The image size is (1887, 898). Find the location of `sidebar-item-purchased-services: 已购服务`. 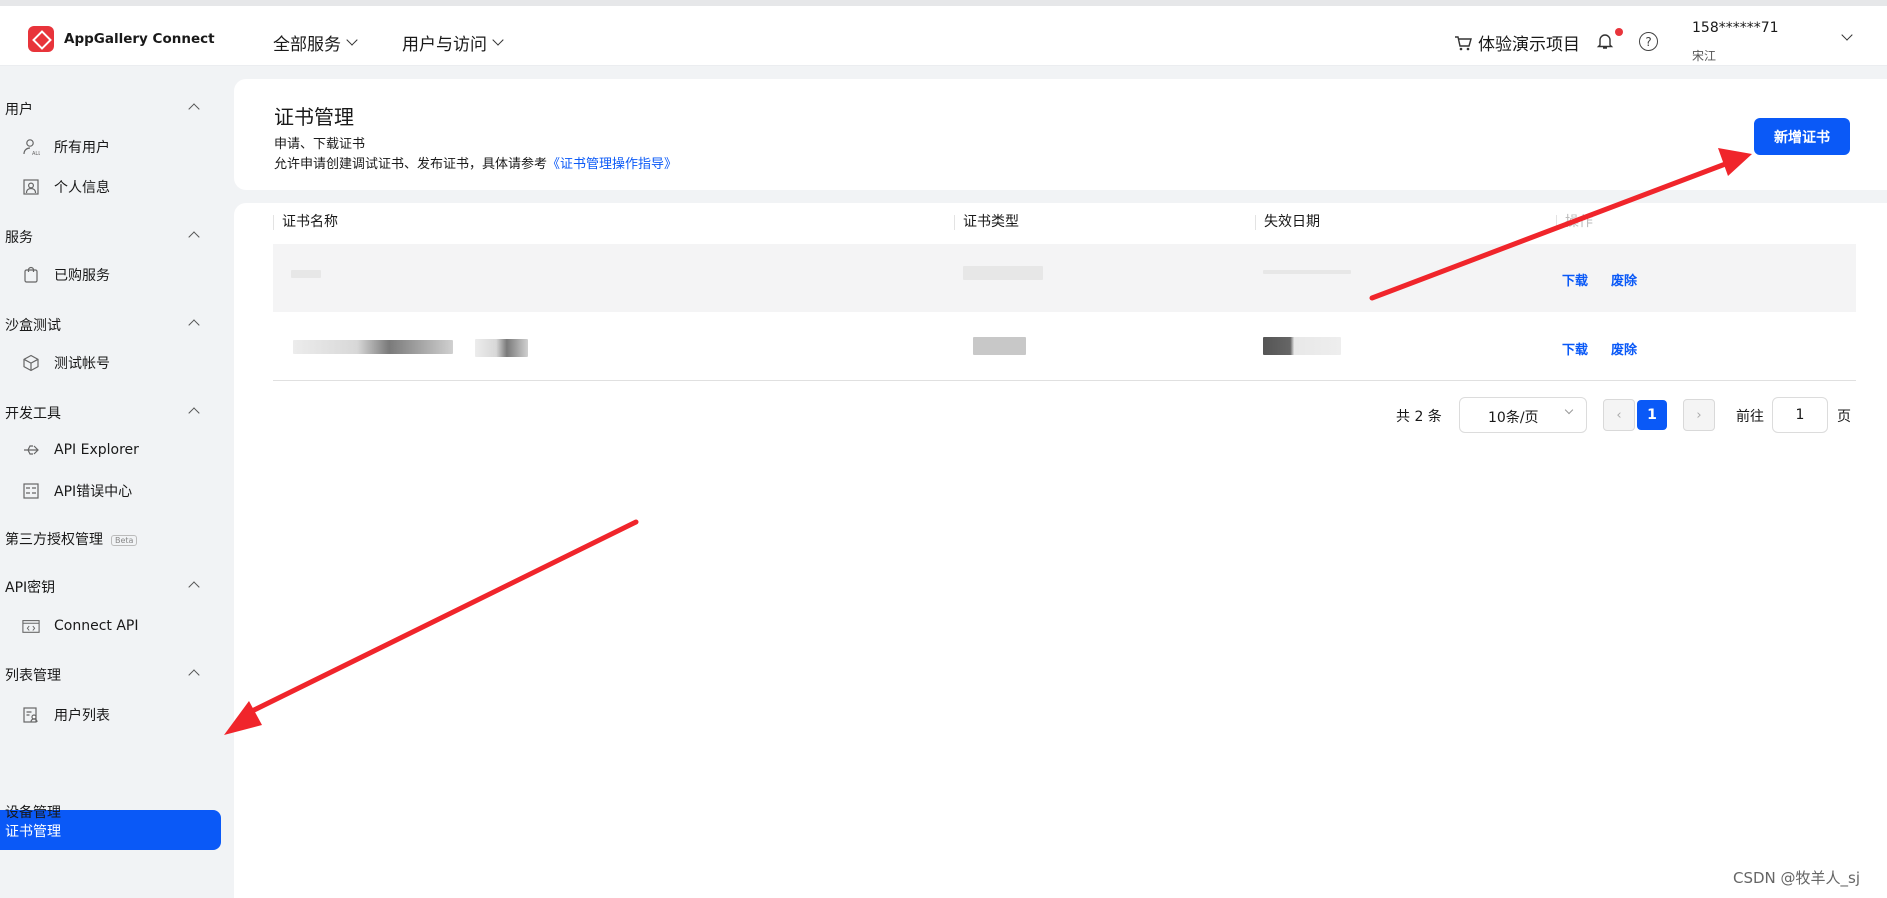

sidebar-item-purchased-services: 已购服务 is located at coordinates (66, 275).